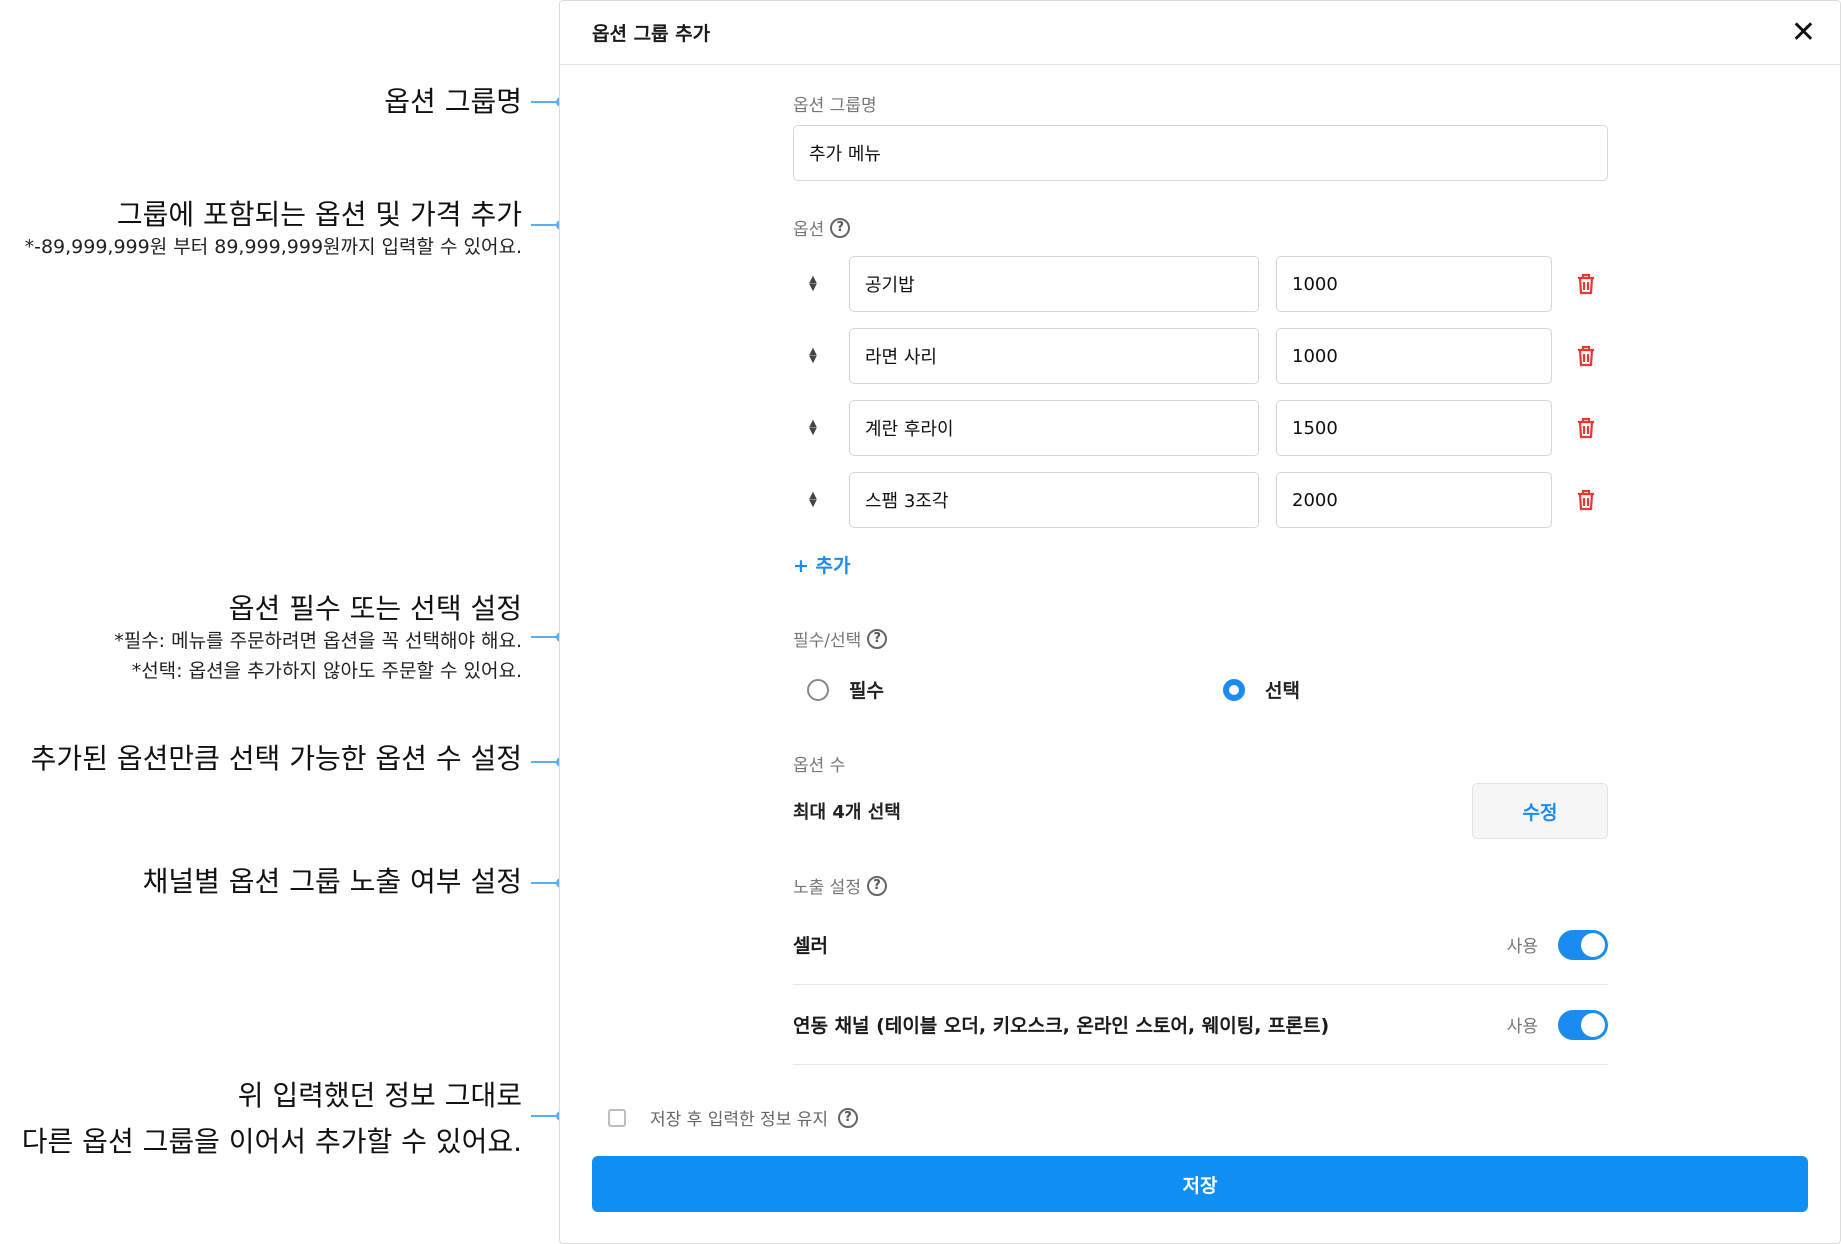  I want to click on annotation-visibility: 채널별 옵션 그룹 노출 여부 설정, so click(332, 882).